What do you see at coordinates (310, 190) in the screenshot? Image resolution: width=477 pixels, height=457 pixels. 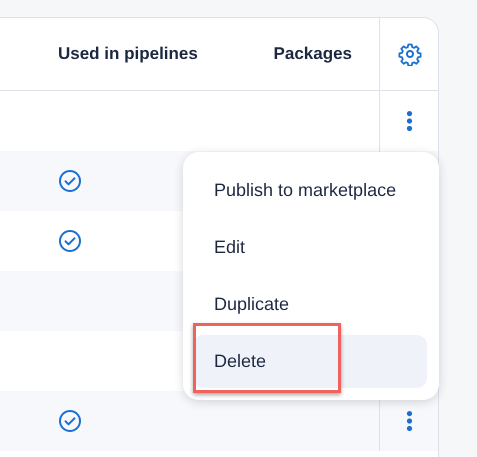 I see `menu-item: Publish to marketplace` at bounding box center [310, 190].